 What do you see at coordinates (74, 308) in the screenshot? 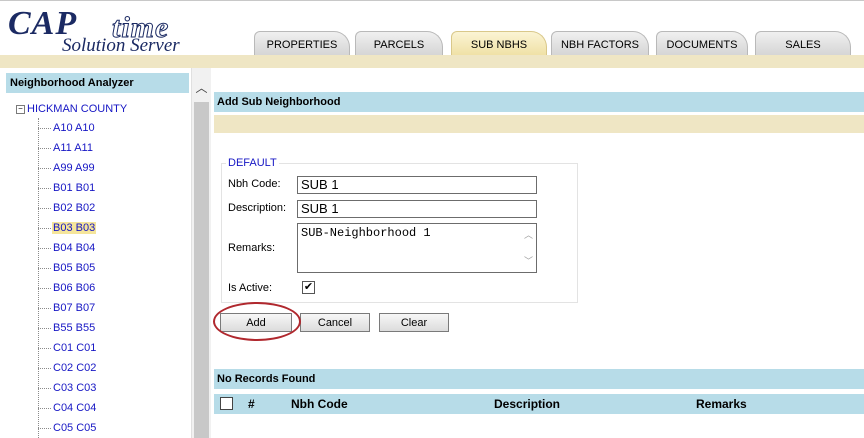
I see `tree-node-label: B07 B07` at bounding box center [74, 308].